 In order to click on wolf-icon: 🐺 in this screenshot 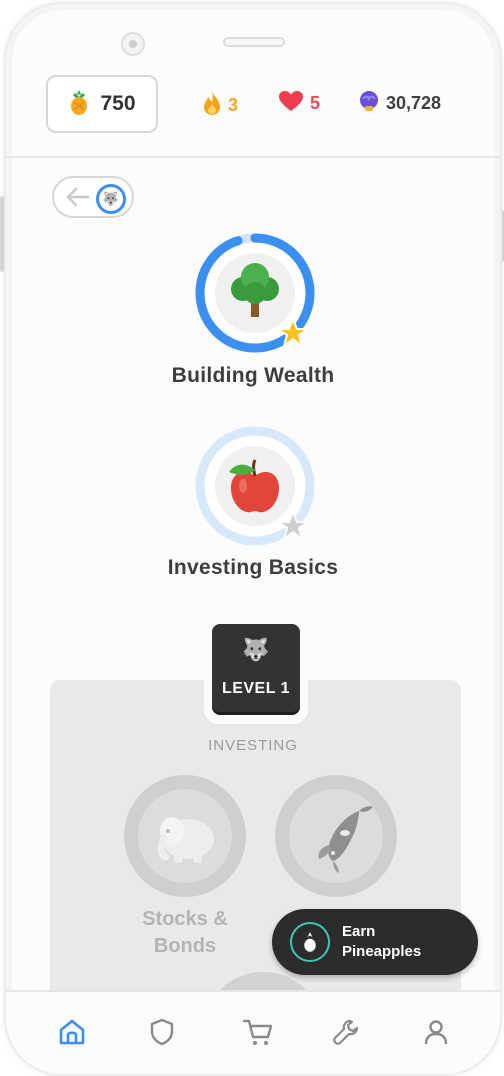, I will do `click(256, 650)`.